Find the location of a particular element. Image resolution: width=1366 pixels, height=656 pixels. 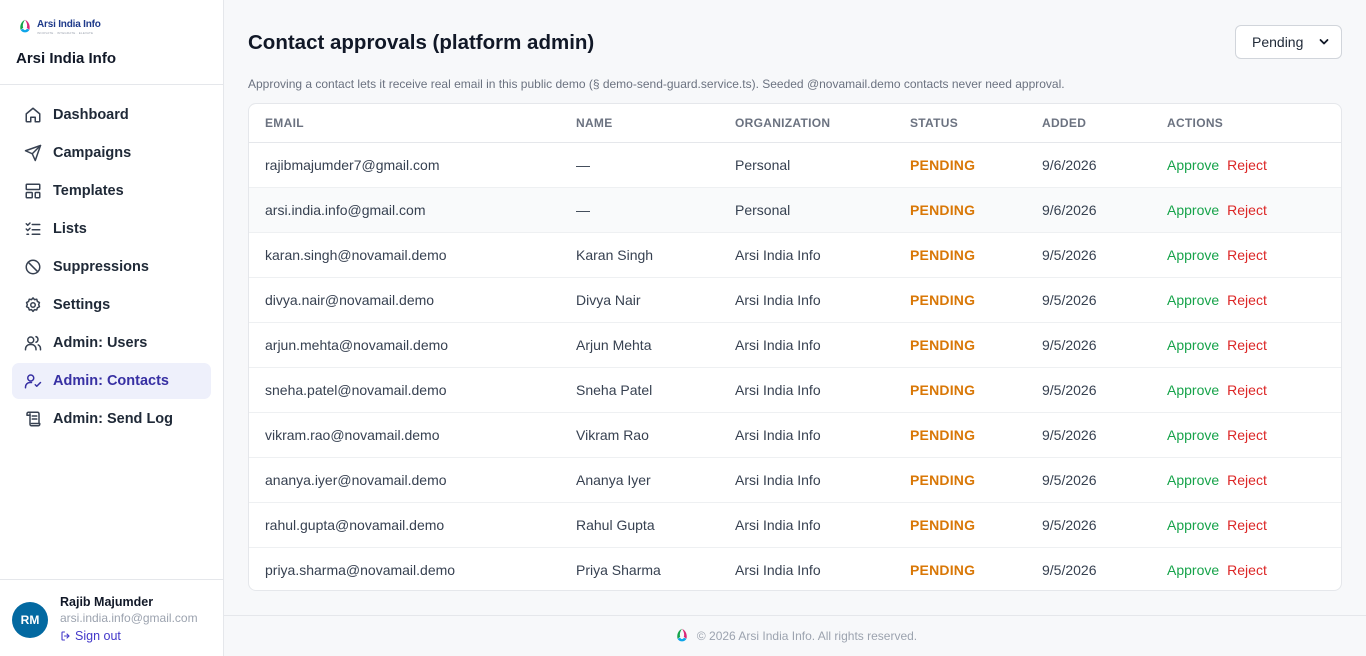

sidebar-item-settings: Settings is located at coordinates (111, 305).